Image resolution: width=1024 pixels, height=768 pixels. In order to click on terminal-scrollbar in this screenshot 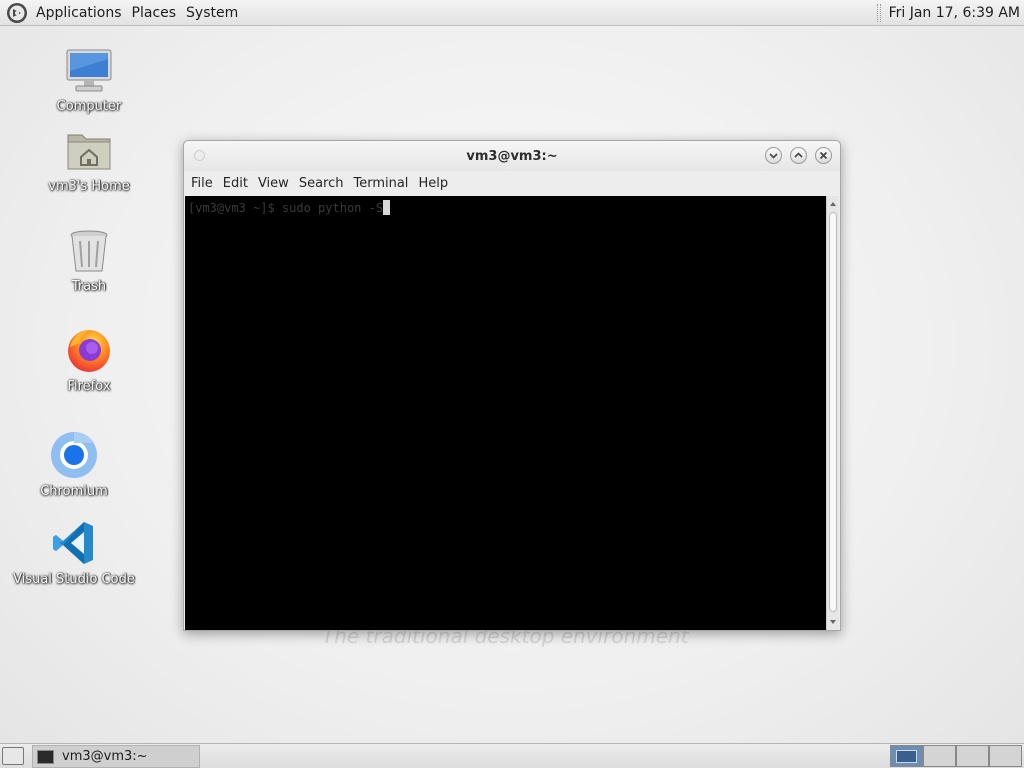, I will do `click(832, 413)`.